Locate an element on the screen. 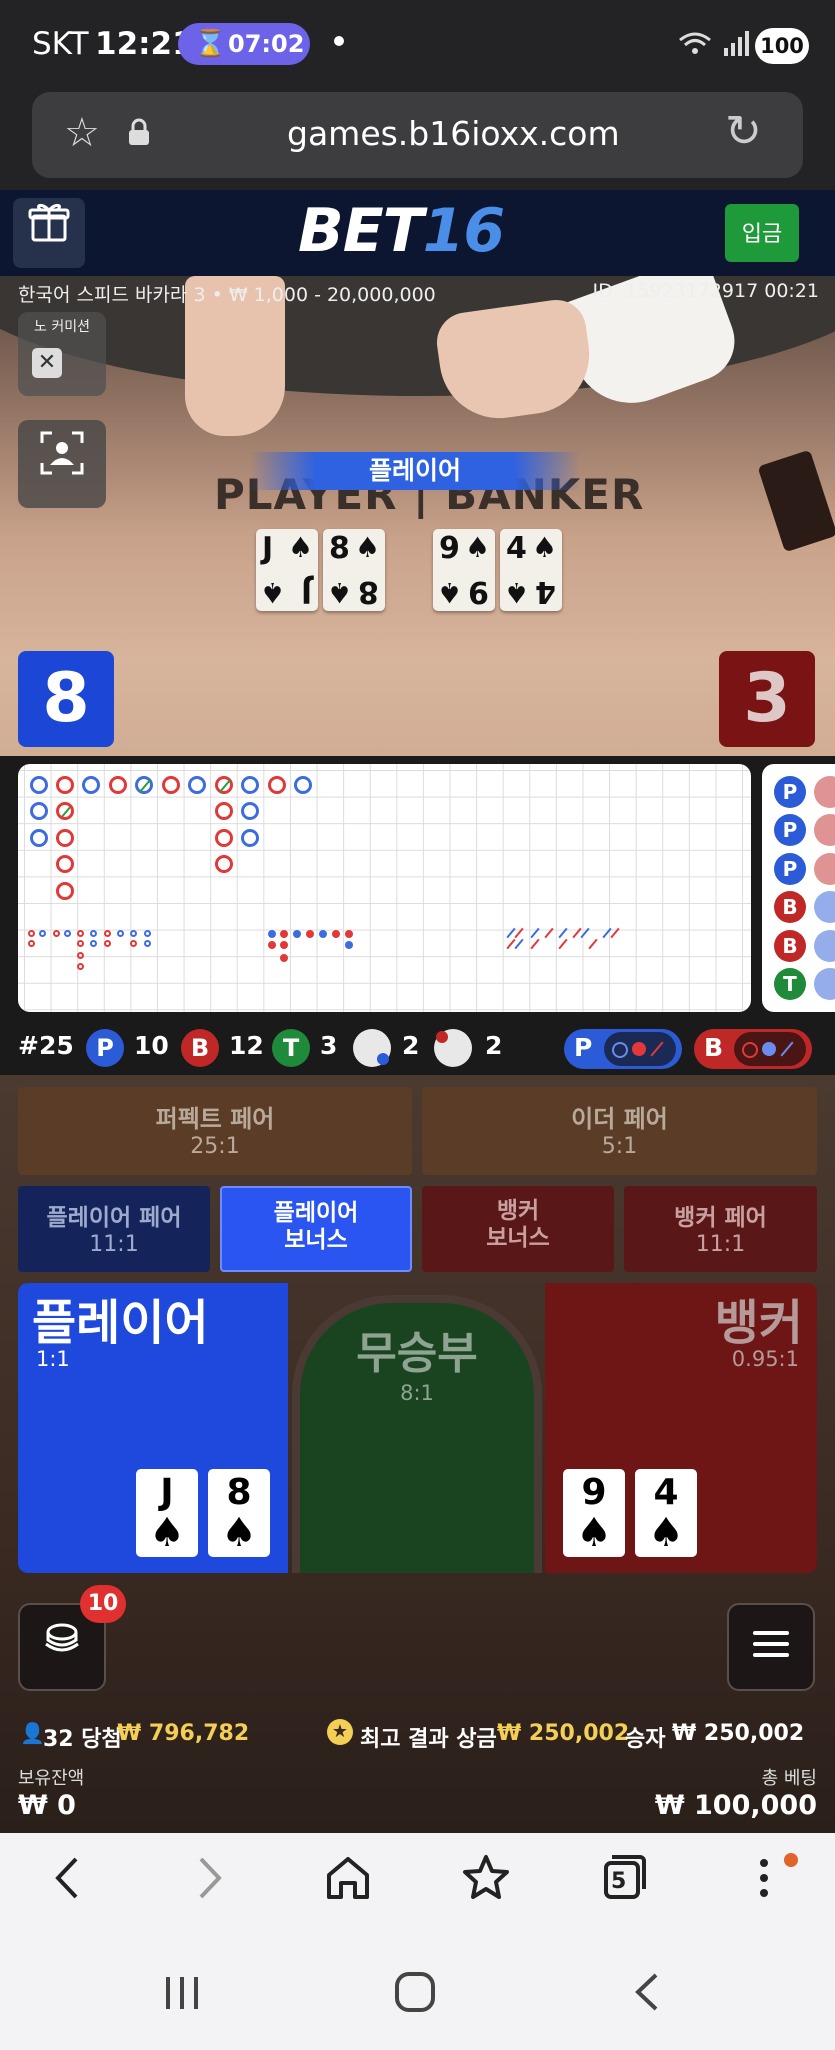 This screenshot has height=2050, width=835. player-card: 8 ♠ 8 ♠ is located at coordinates (354, 570).